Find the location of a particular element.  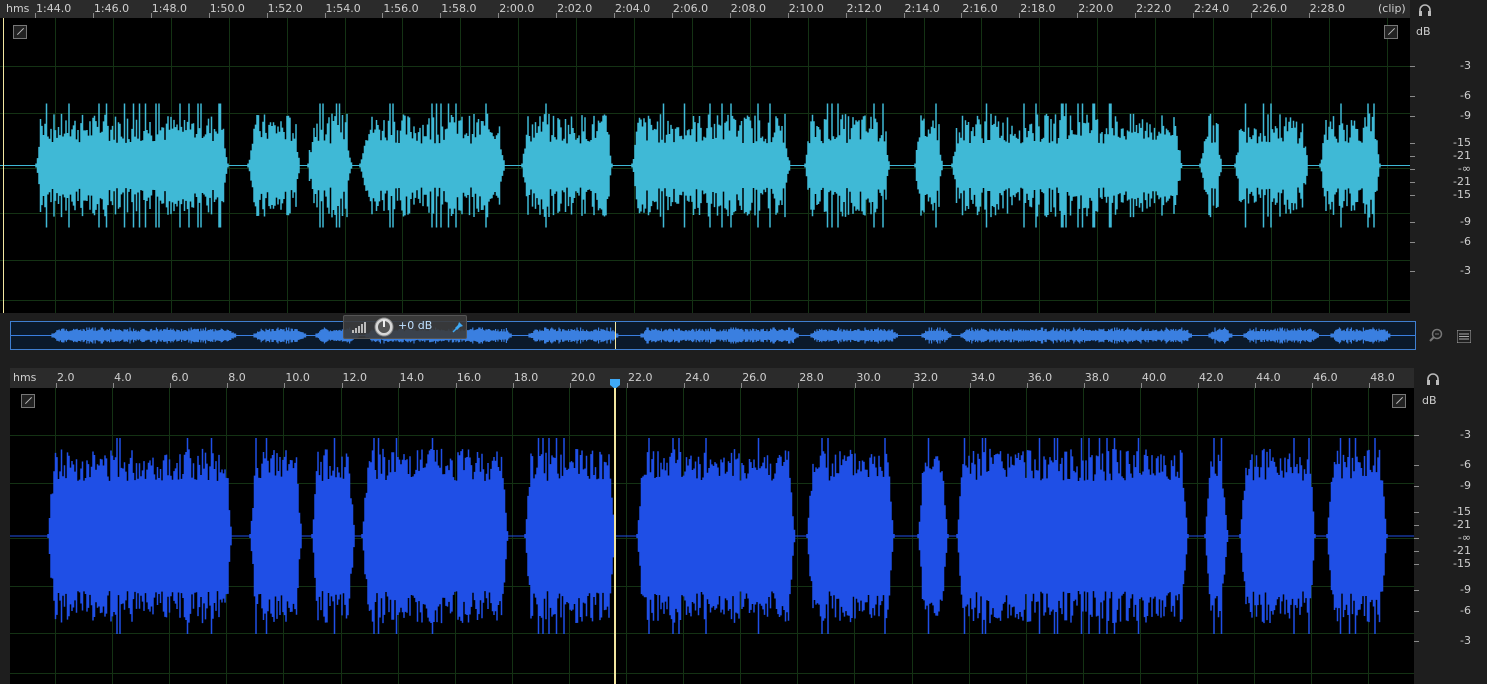

top-tick-label: 1:56.0 is located at coordinates (401, 8).